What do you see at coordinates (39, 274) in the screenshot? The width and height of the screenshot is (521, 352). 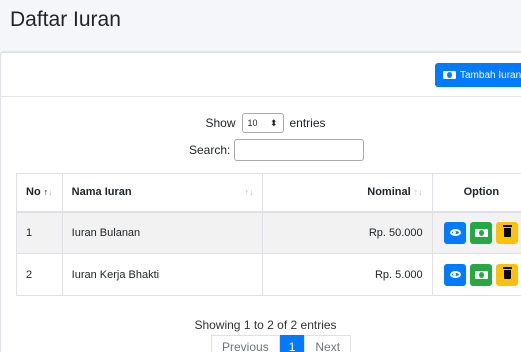 I see `cell-no: 2` at bounding box center [39, 274].